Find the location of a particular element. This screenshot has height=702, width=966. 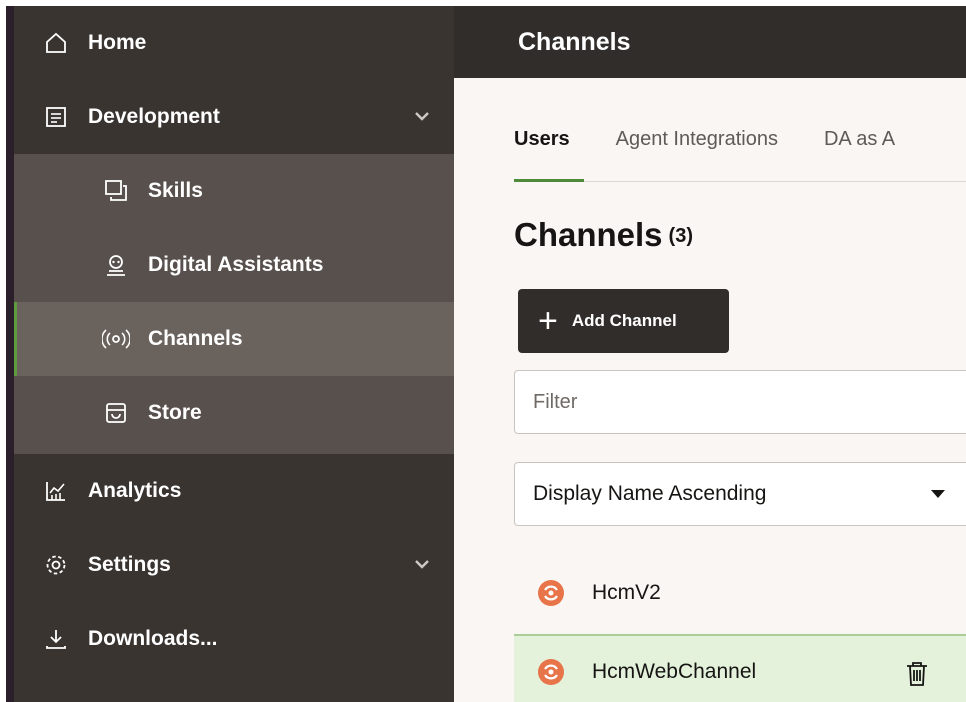

sidebar-item-channels: Channels is located at coordinates (234, 339).